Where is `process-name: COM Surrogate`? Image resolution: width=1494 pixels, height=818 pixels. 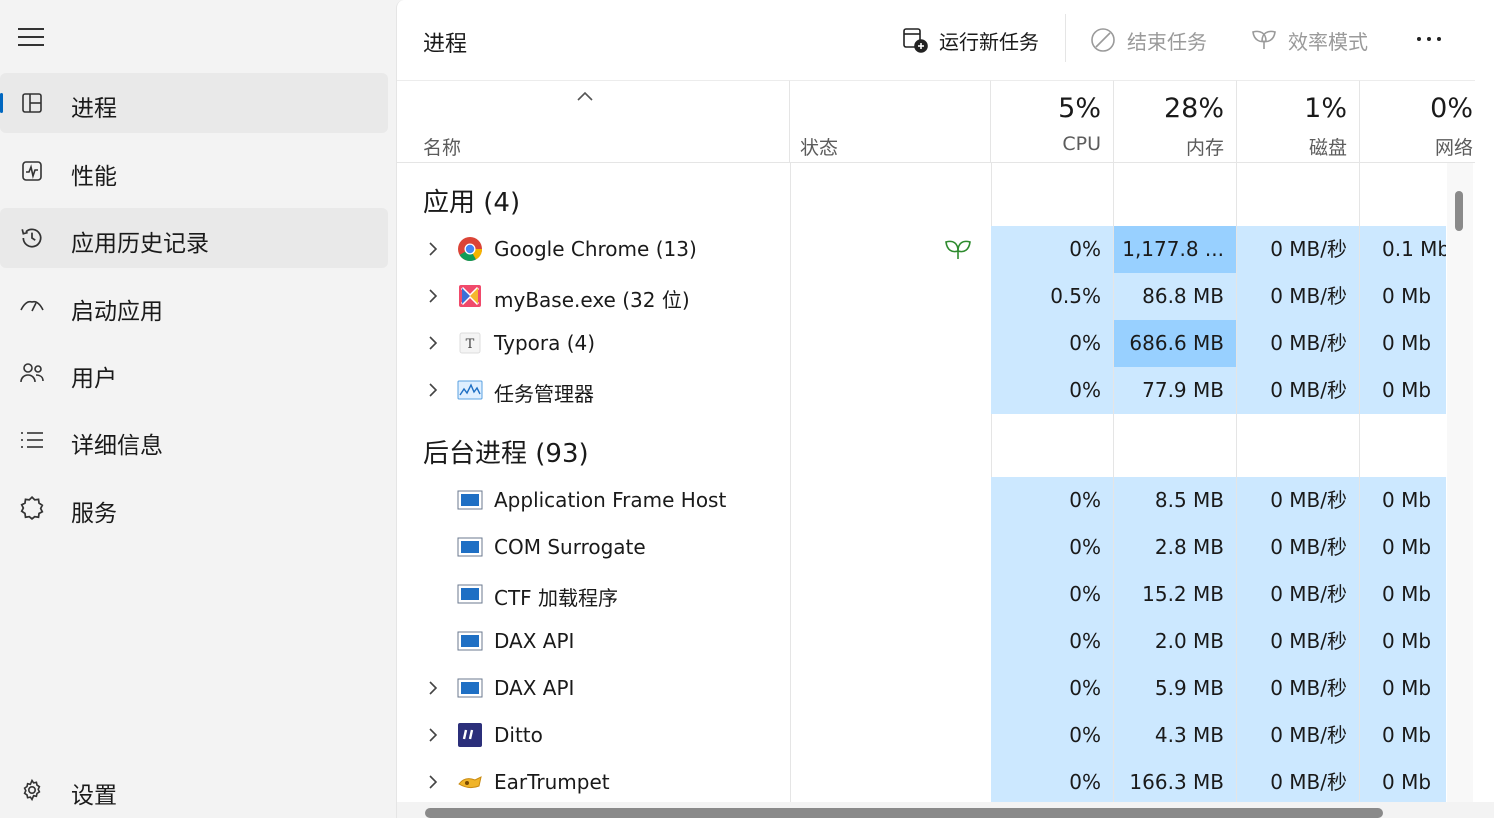
process-name: COM Surrogate is located at coordinates (570, 547).